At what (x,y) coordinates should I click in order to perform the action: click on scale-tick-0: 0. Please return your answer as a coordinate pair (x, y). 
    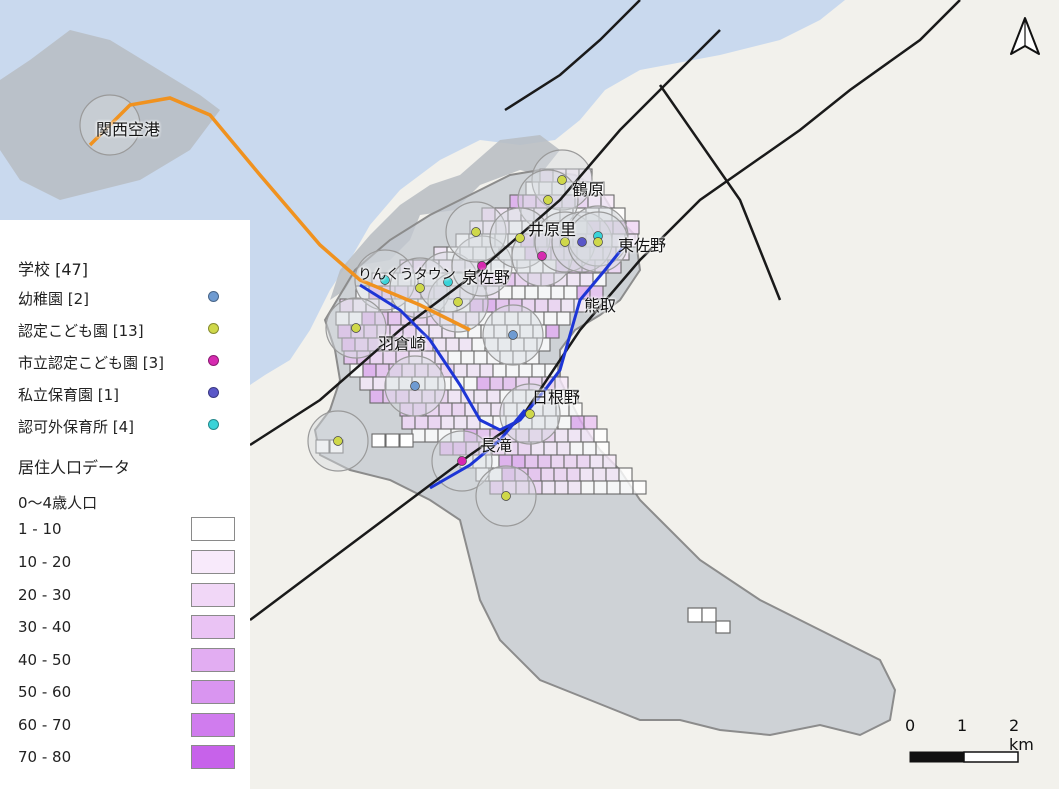
    Looking at the image, I should click on (910, 725).